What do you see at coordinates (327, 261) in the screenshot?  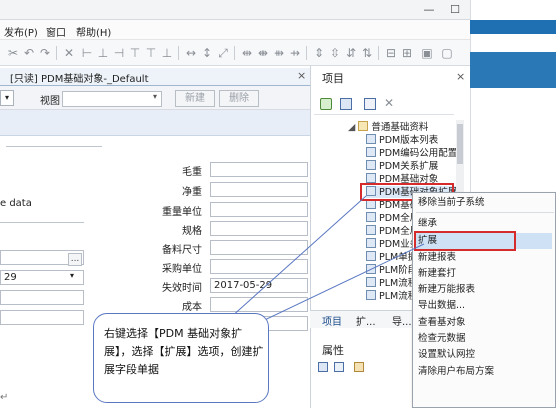 I see `callout-connector` at bounding box center [327, 261].